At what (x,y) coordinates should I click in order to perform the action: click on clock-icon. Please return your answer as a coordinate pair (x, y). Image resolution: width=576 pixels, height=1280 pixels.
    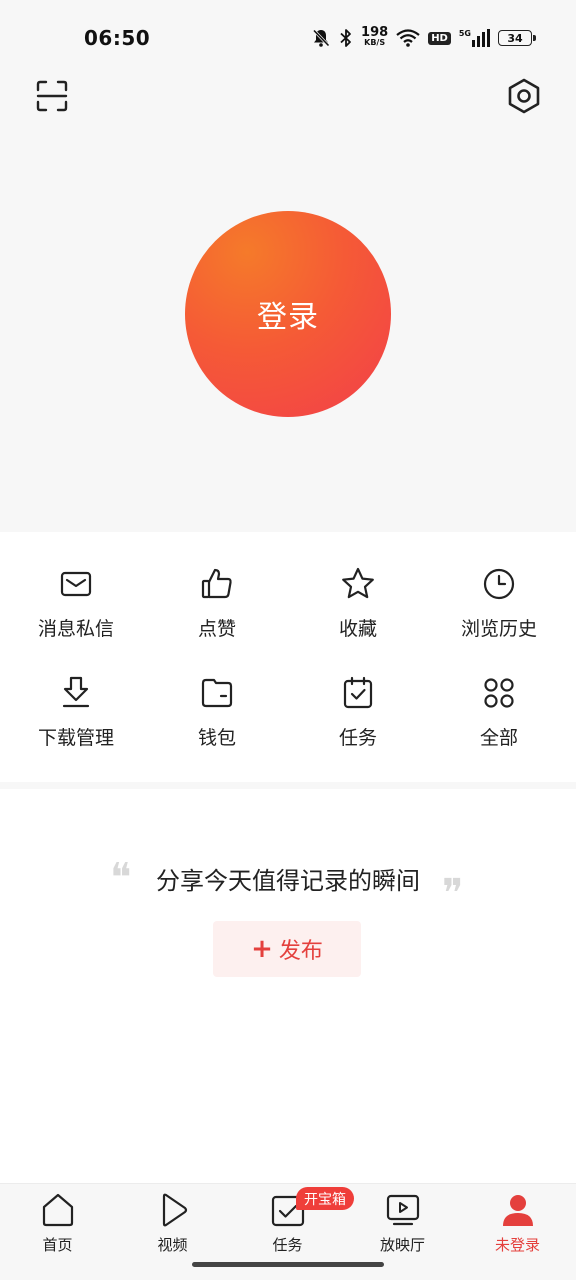
    Looking at the image, I should click on (499, 584).